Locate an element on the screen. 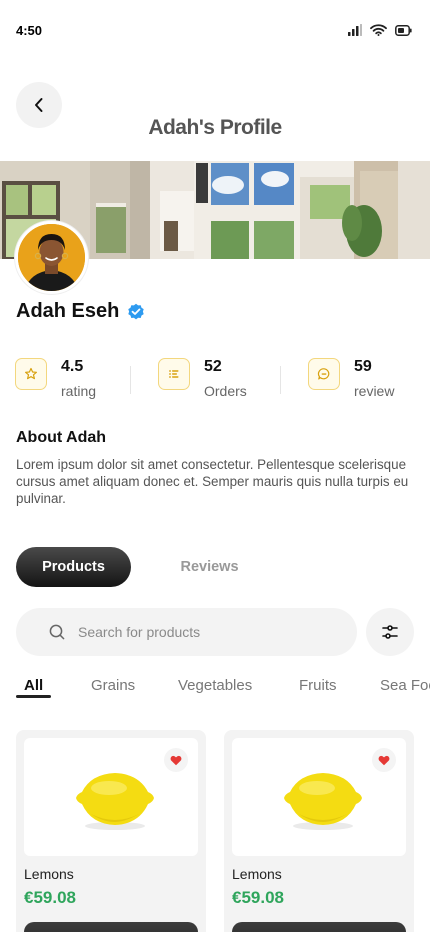 The width and height of the screenshot is (430, 932). chevron-left-icon is located at coordinates (39, 105).